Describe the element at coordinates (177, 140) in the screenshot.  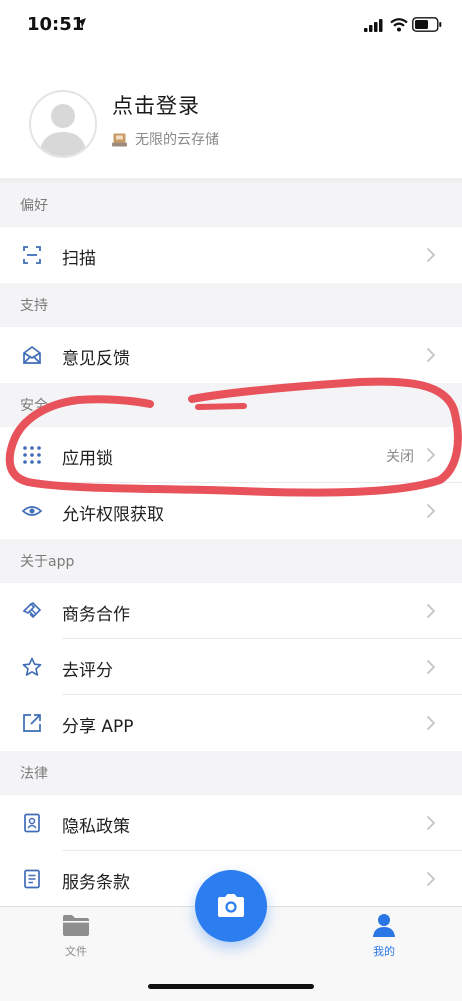
I see `storage-subtitle-text: 无限的云存储` at that location.